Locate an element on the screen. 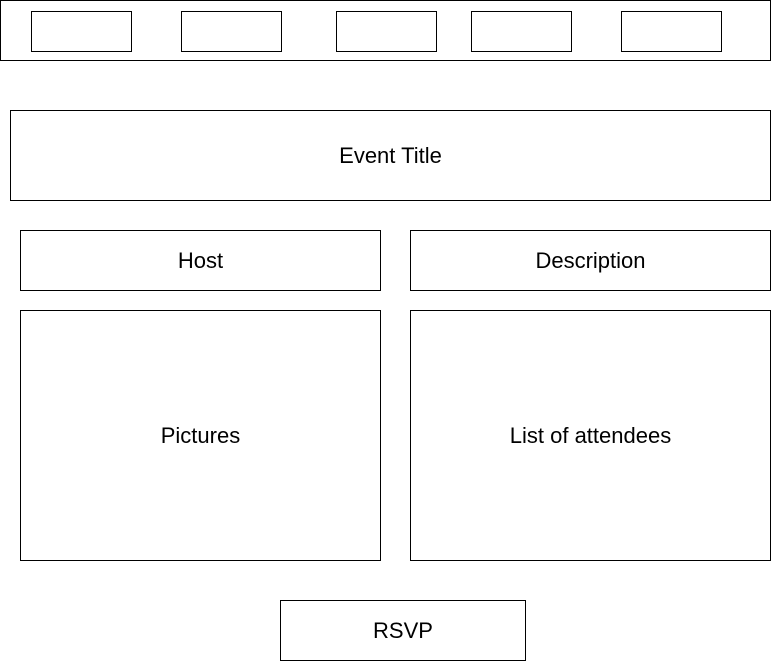 Image resolution: width=771 pixels, height=661 pixels. description-panel: Description is located at coordinates (590, 260).